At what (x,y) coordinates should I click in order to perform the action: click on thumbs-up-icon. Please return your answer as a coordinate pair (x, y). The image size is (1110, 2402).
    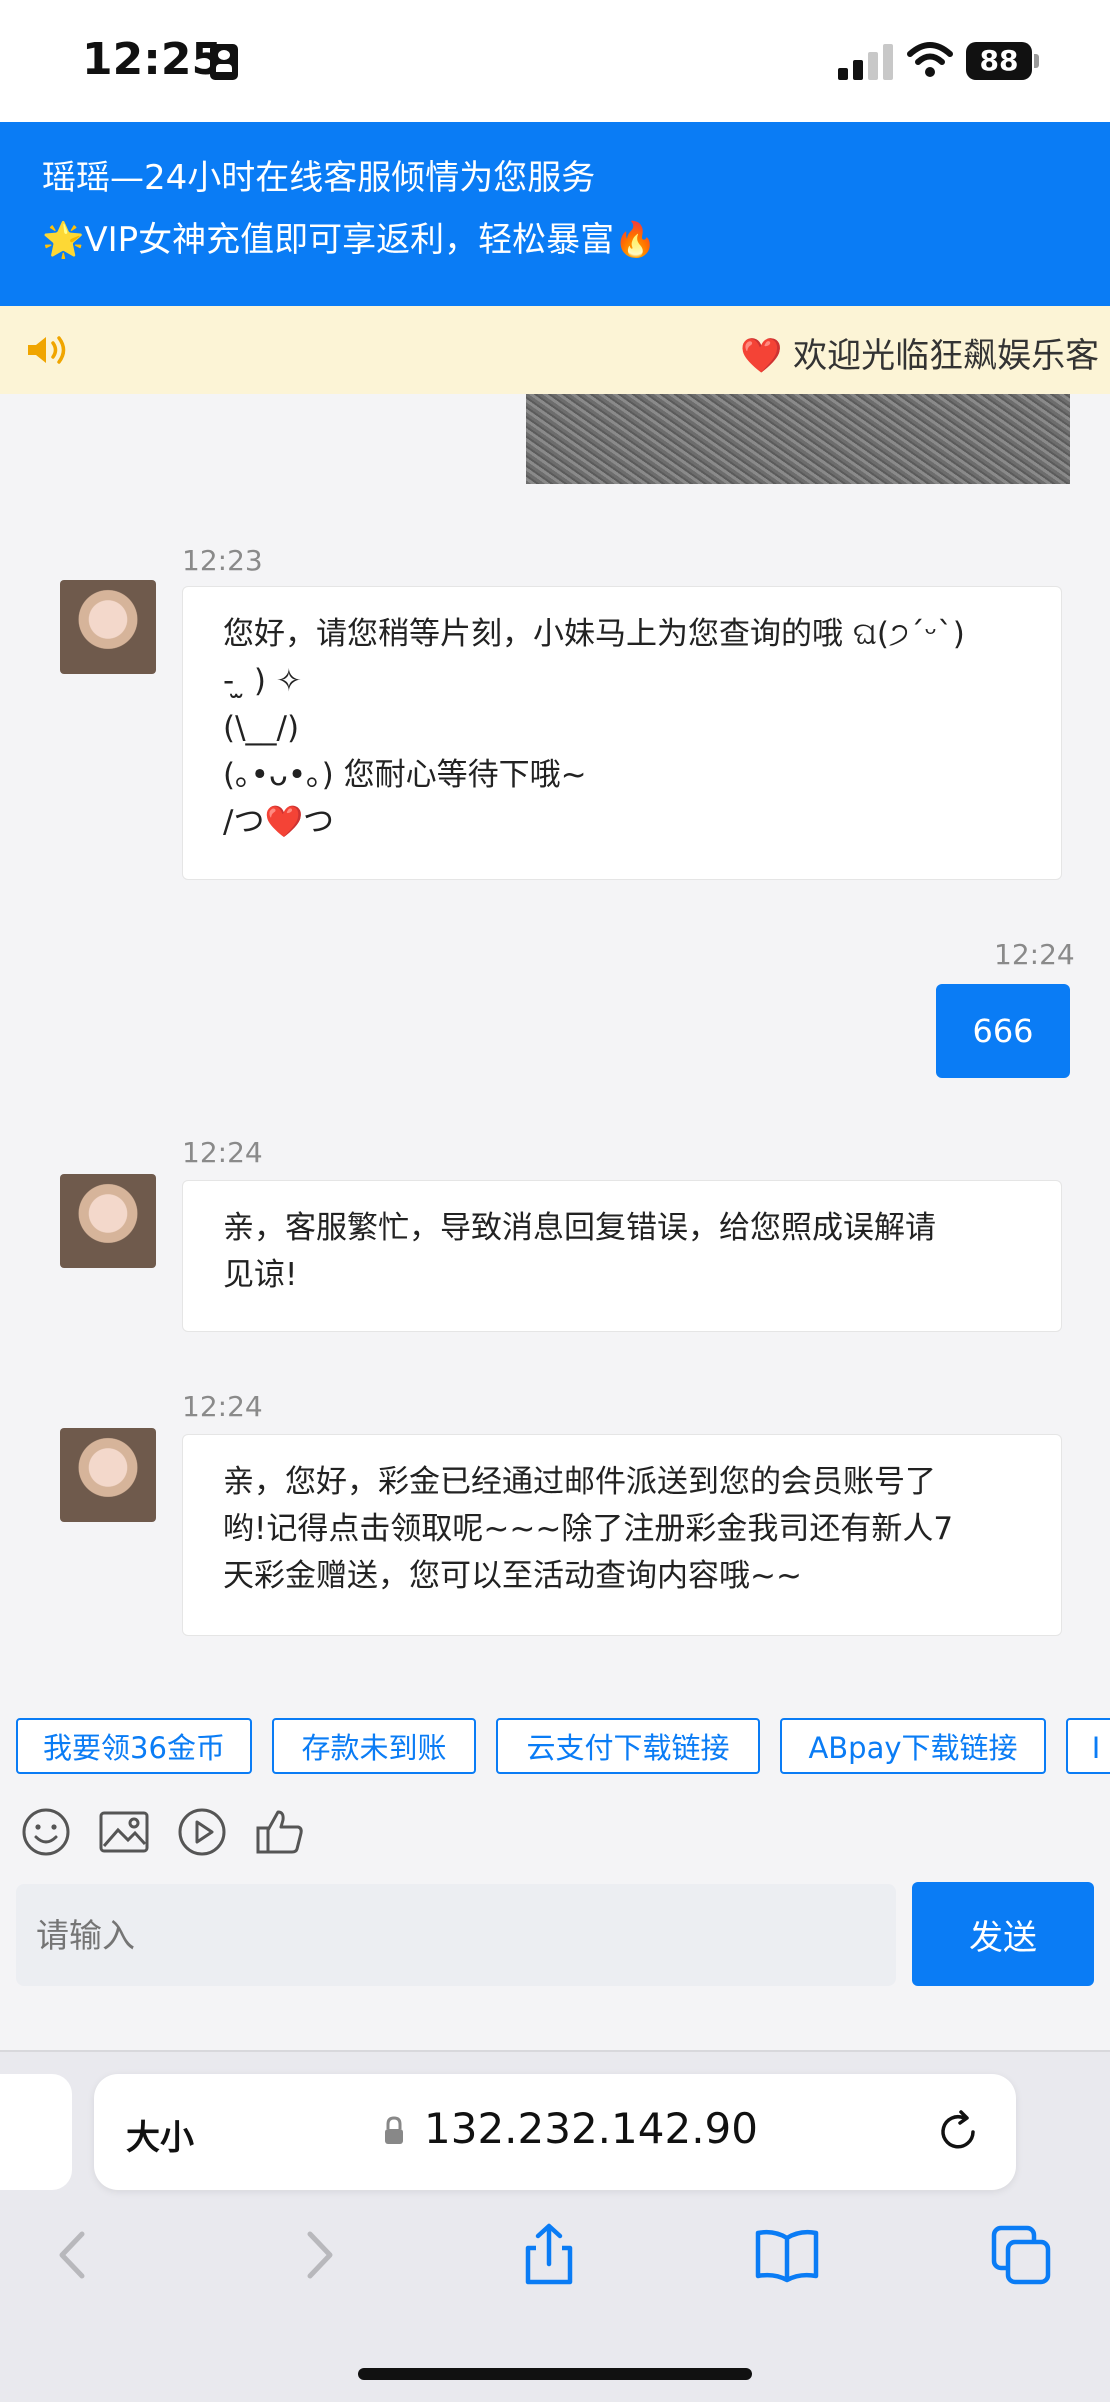
    Looking at the image, I should click on (280, 1832).